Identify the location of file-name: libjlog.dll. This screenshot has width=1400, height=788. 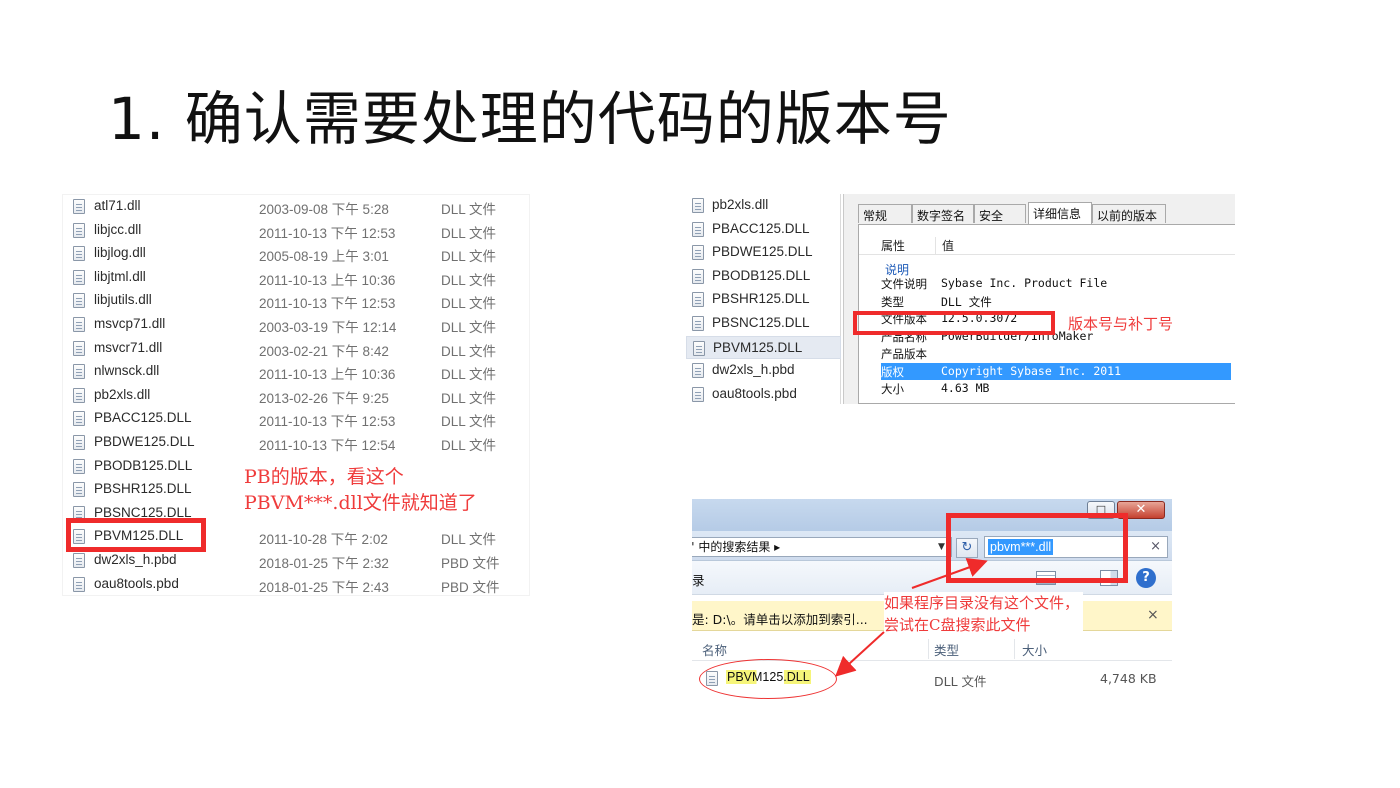
(120, 252).